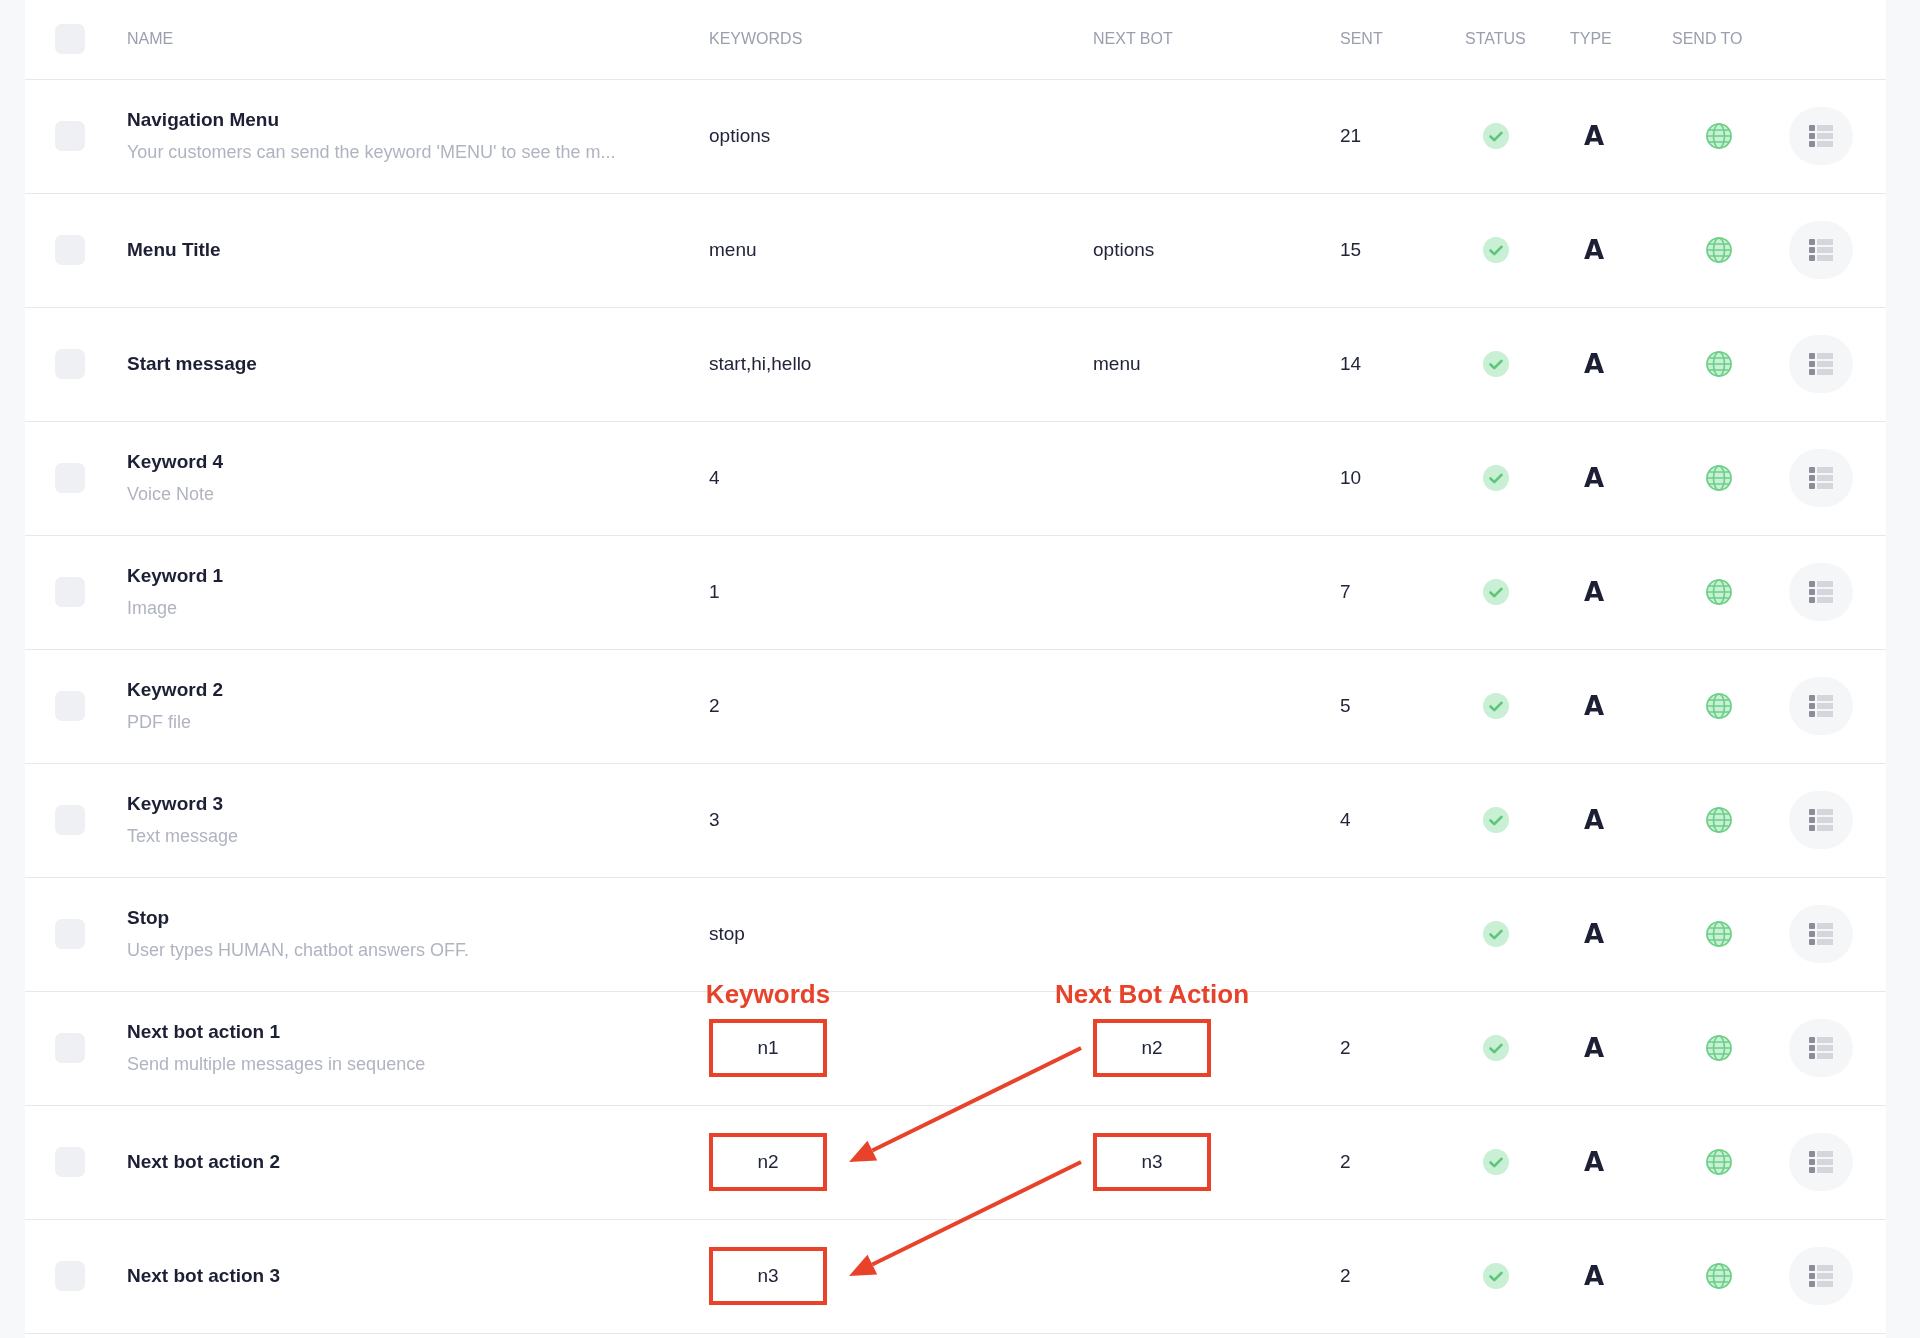 This screenshot has height=1338, width=1920. What do you see at coordinates (1124, 249) in the screenshot?
I see `next-bot-text: options` at bounding box center [1124, 249].